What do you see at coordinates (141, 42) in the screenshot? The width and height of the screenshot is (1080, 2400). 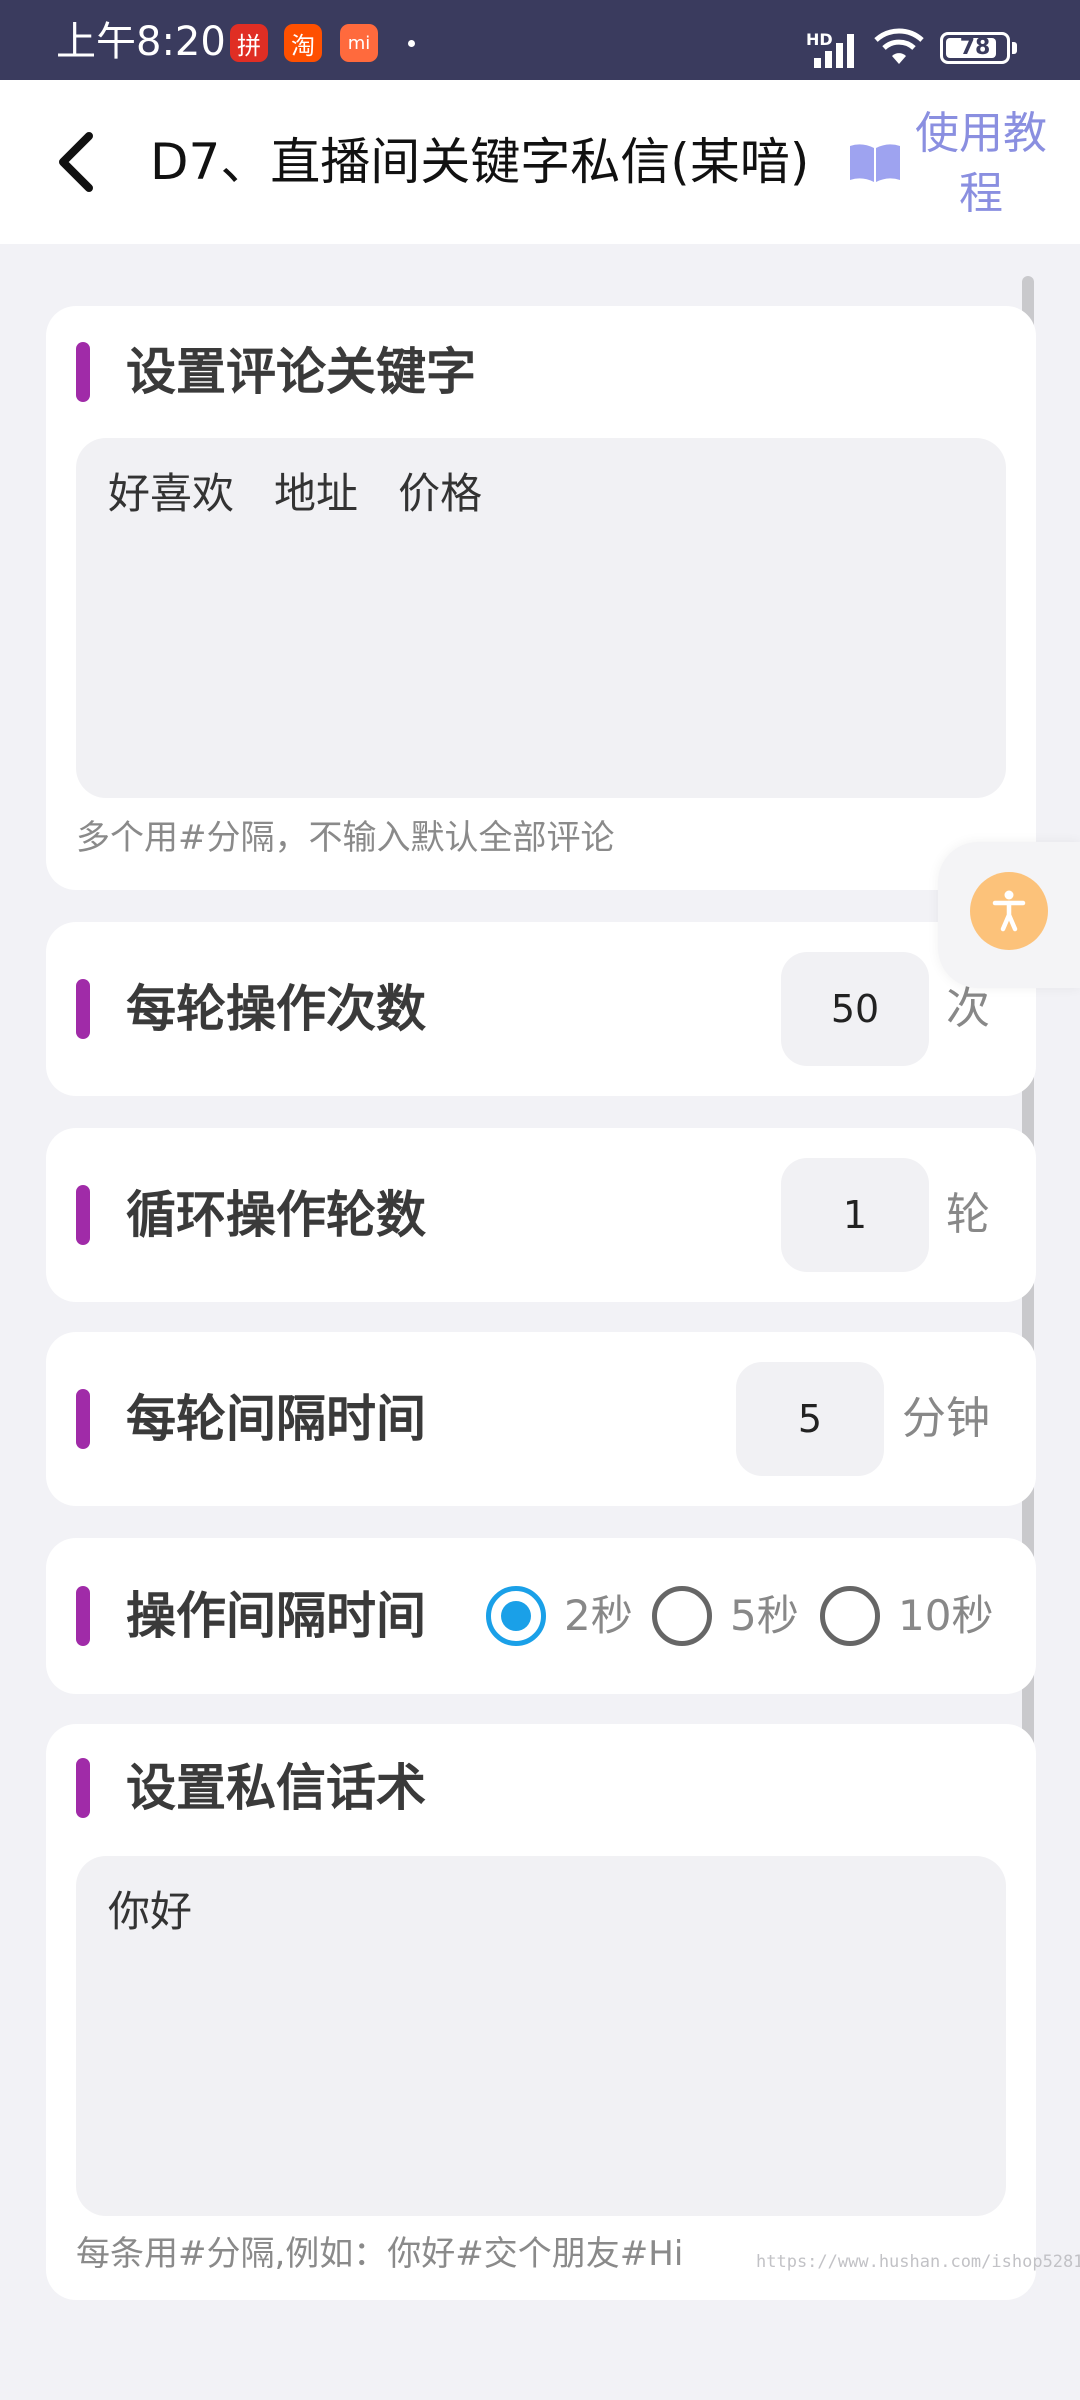 I see `status-time: 上午8:20` at bounding box center [141, 42].